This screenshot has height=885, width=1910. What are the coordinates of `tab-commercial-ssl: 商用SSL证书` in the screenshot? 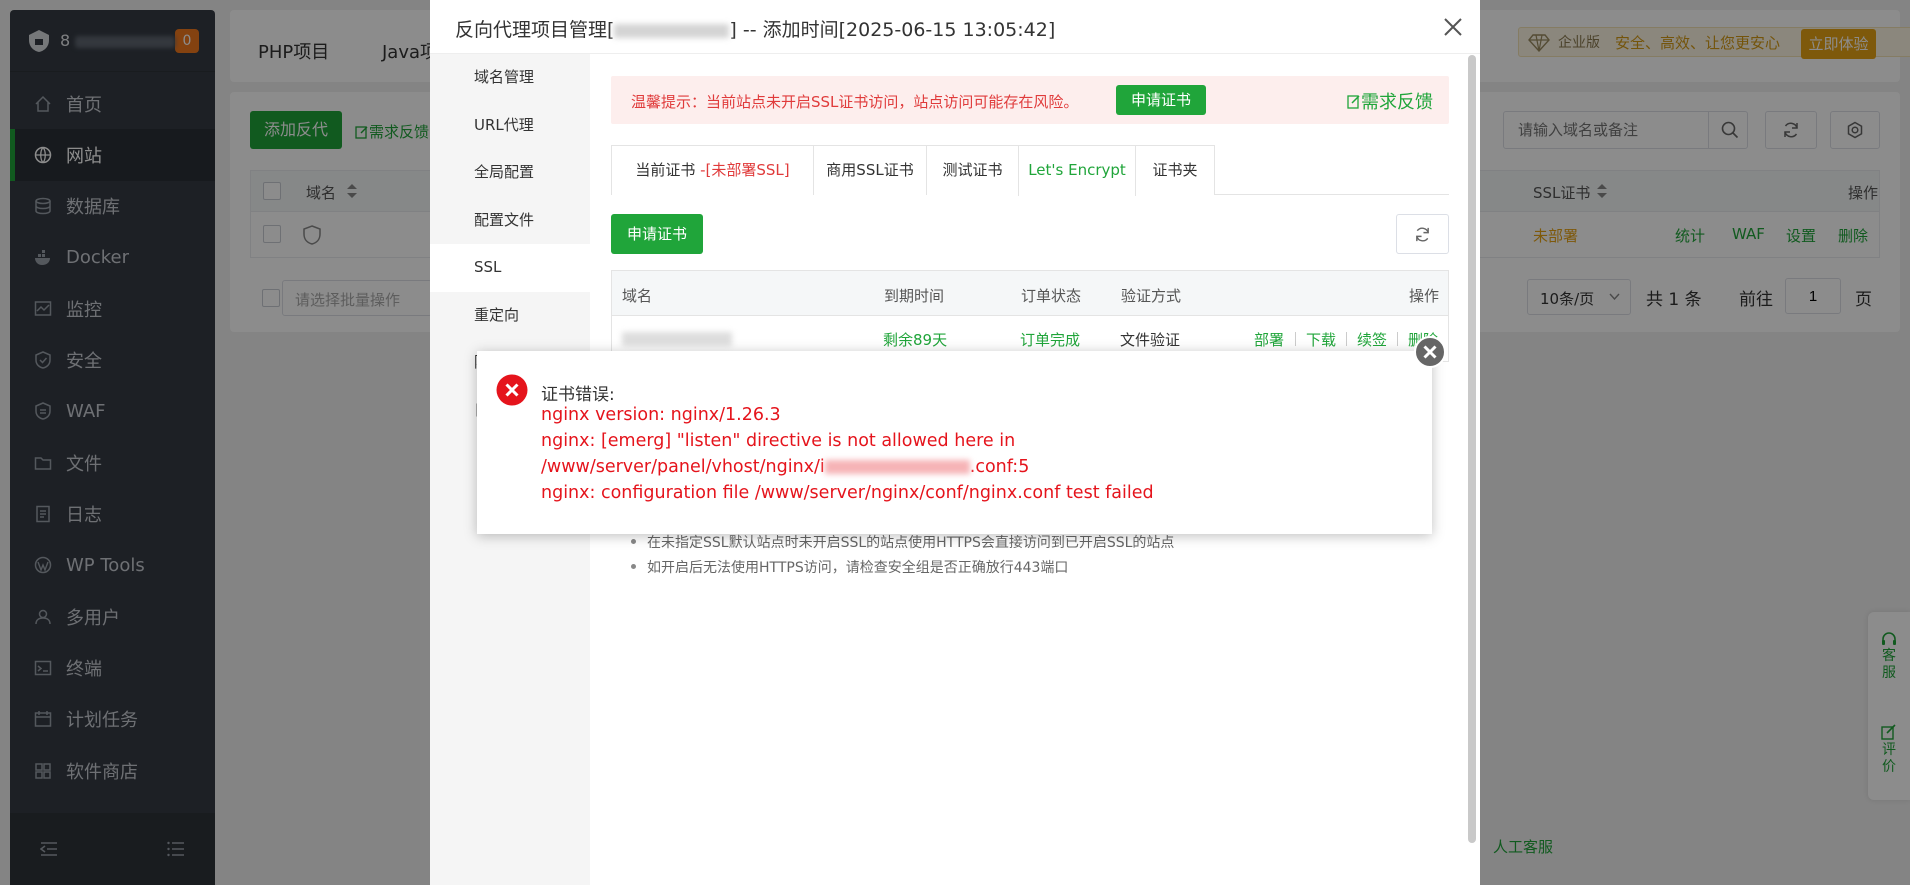 It's located at (870, 170).